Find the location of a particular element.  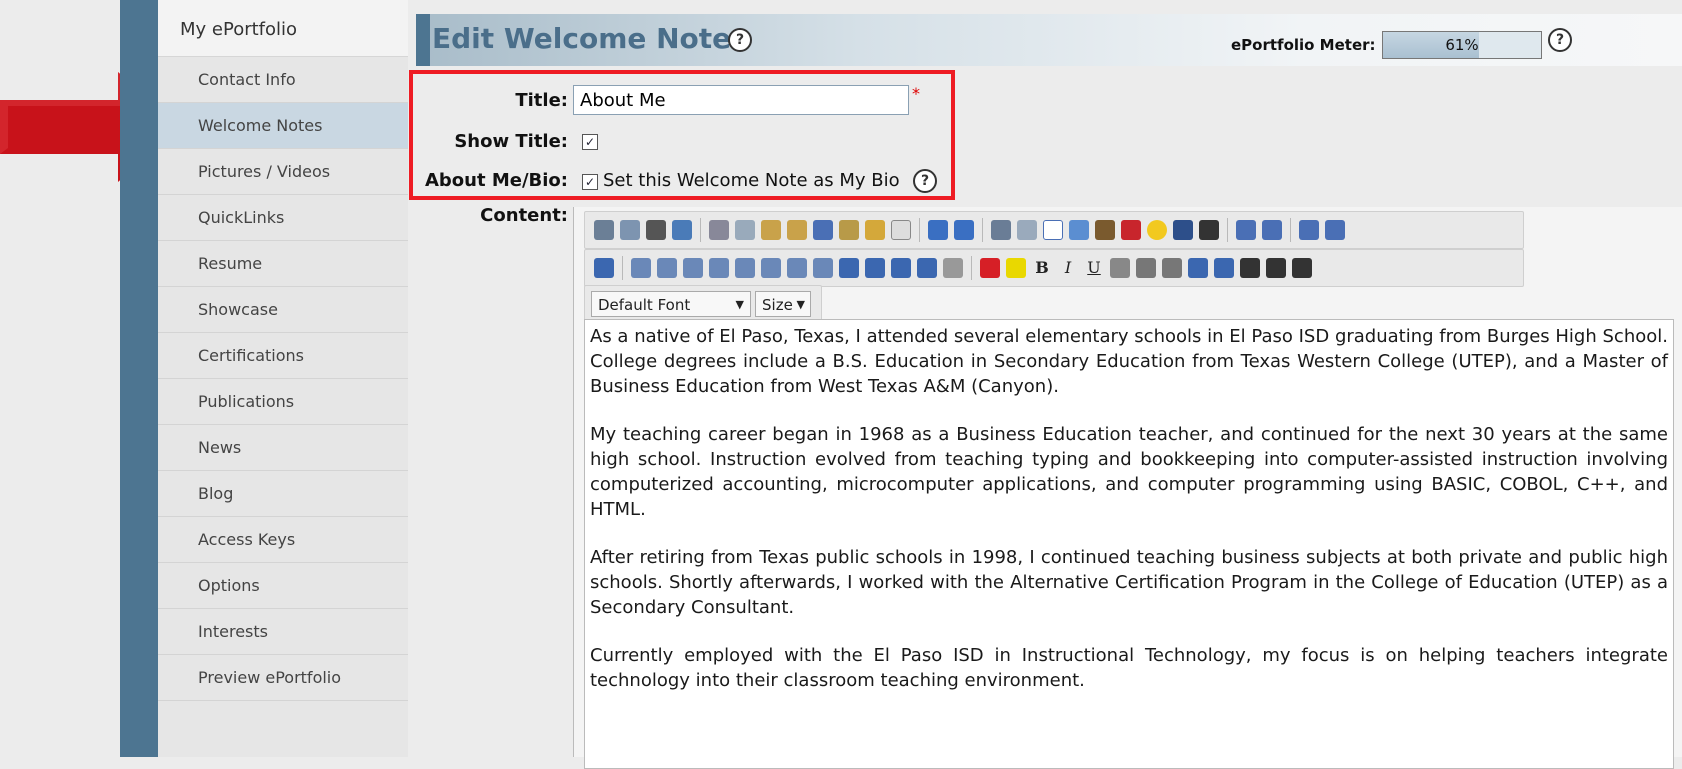

outdent-icon is located at coordinates (1309, 230).